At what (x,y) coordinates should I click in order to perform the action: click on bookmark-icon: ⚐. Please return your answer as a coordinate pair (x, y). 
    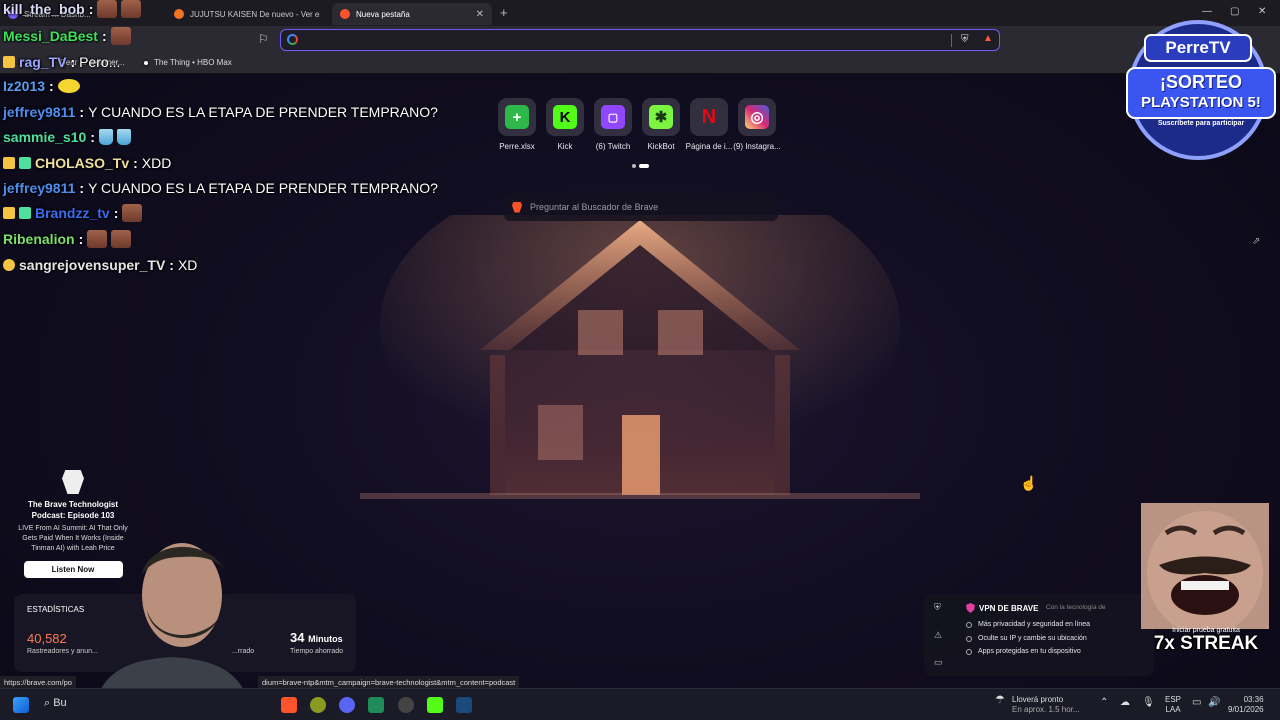
    Looking at the image, I should click on (263, 39).